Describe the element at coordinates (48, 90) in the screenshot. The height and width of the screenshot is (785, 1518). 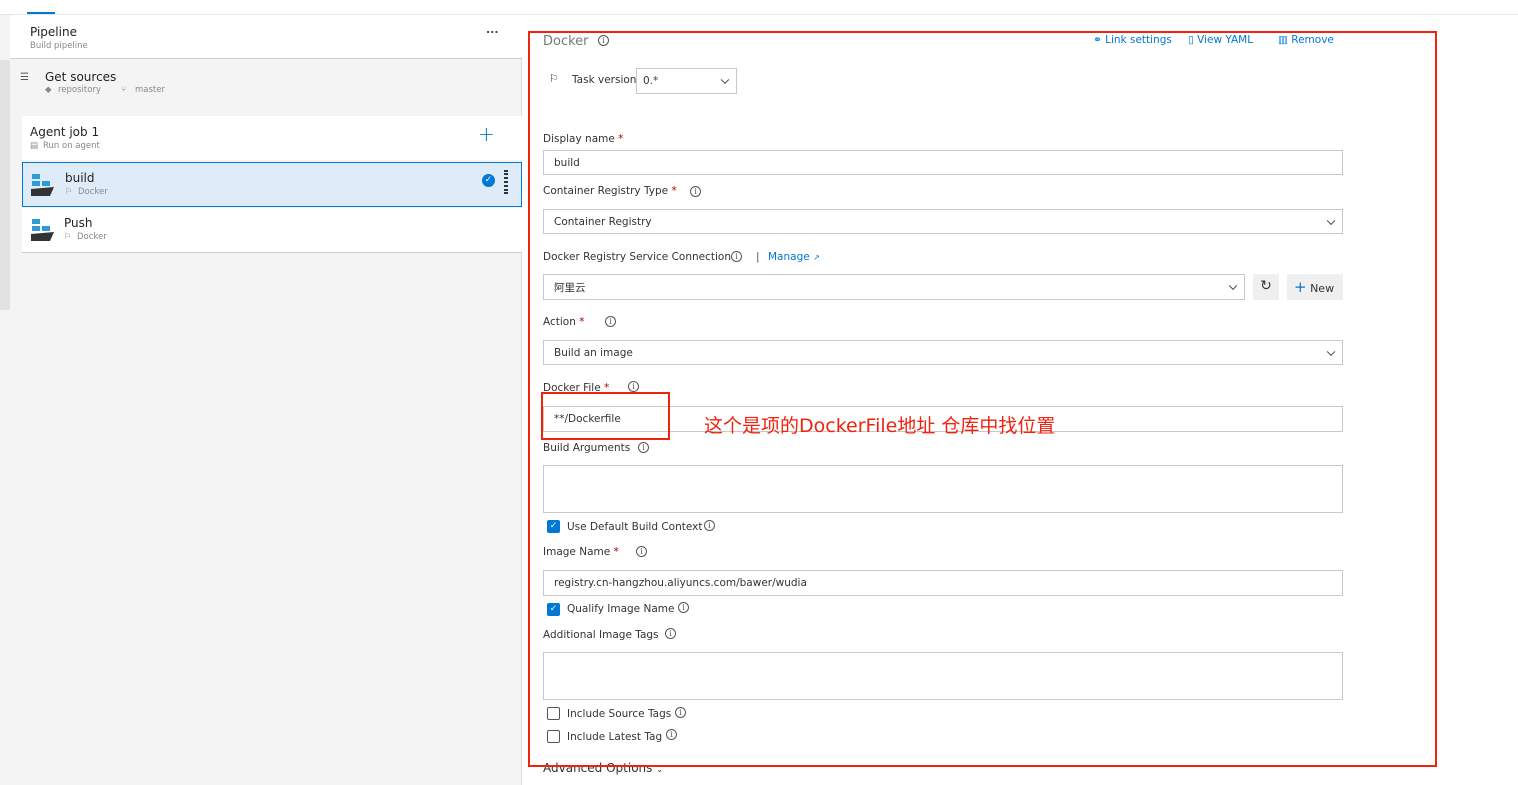
I see `repo-icon: ◆` at that location.